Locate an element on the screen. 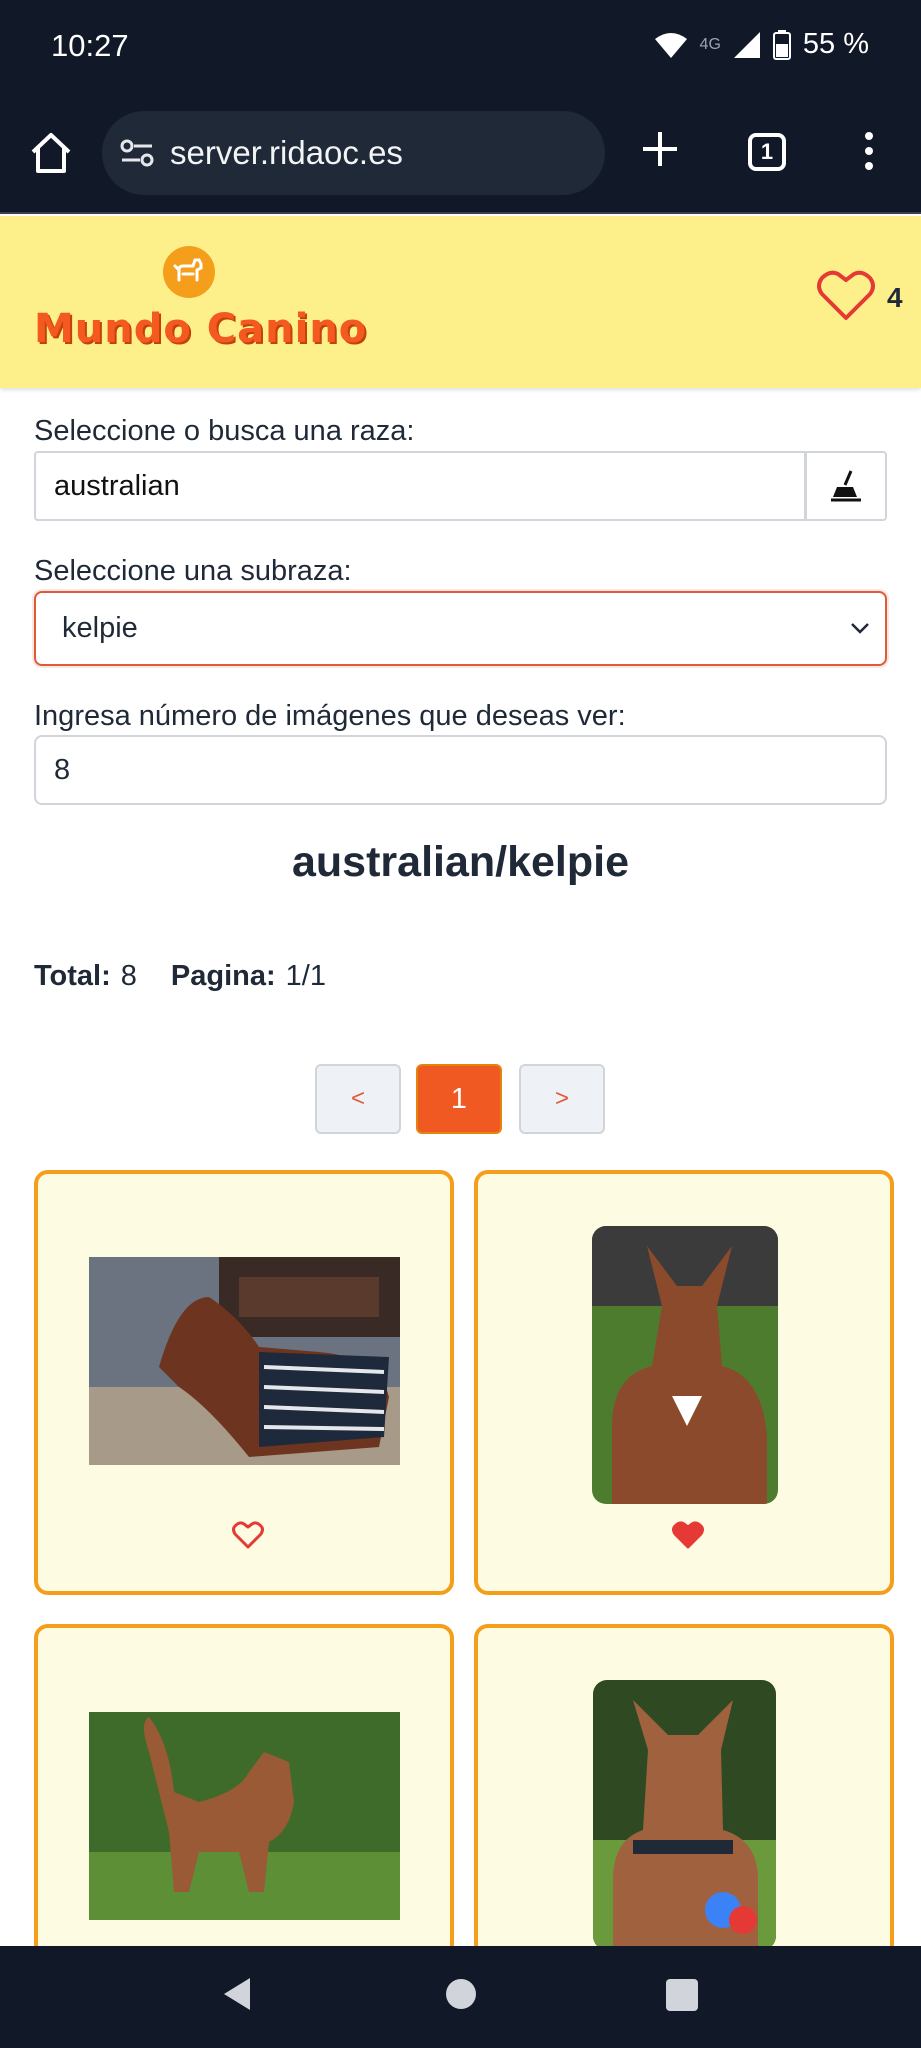 The height and width of the screenshot is (2048, 921). page-value: 1/1 is located at coordinates (305, 976).